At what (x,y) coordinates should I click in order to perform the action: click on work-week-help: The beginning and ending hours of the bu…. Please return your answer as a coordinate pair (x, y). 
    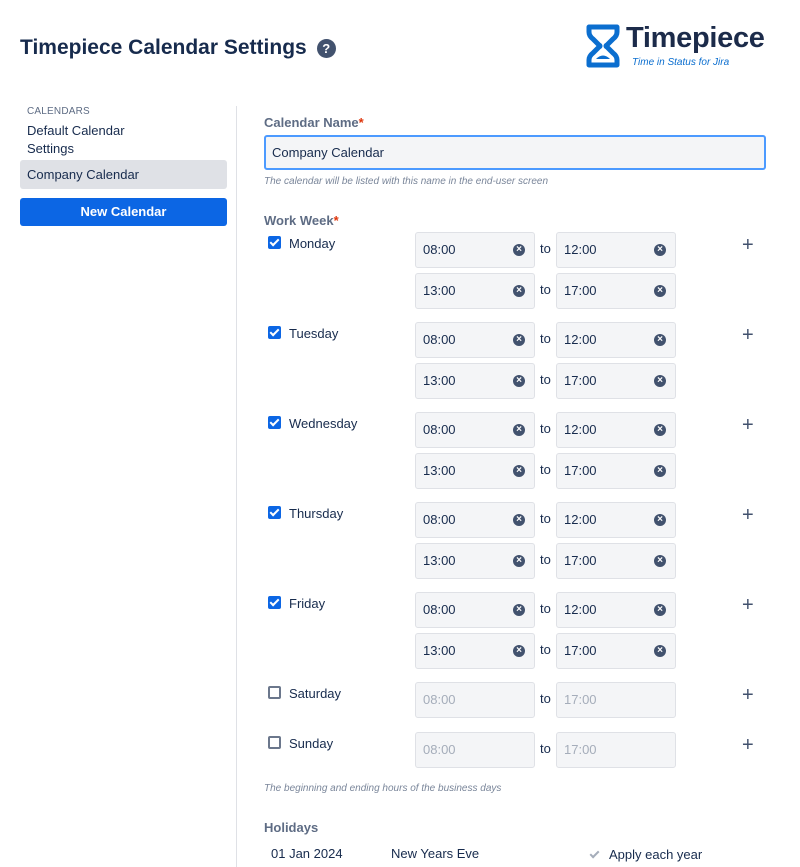
    Looking at the image, I should click on (383, 788).